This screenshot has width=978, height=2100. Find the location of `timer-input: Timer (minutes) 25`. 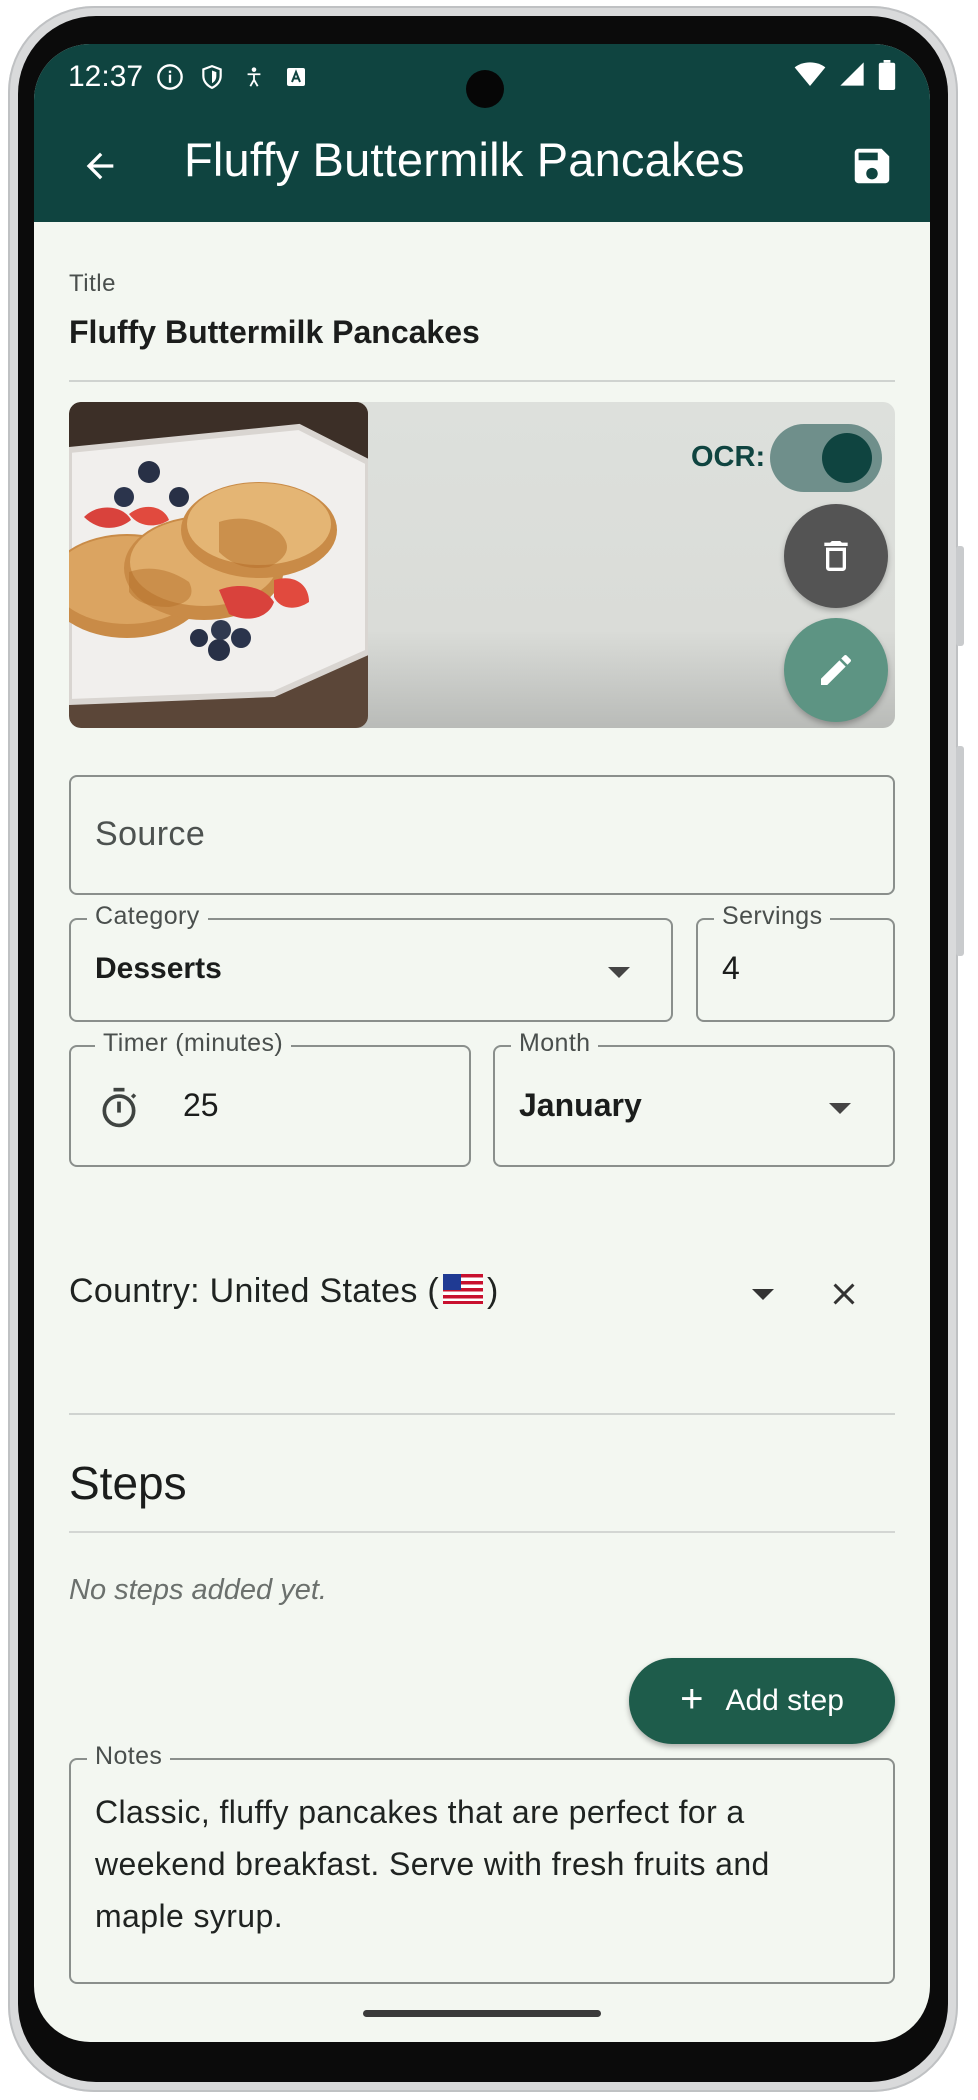

timer-input: Timer (minutes) 25 is located at coordinates (270, 1098).